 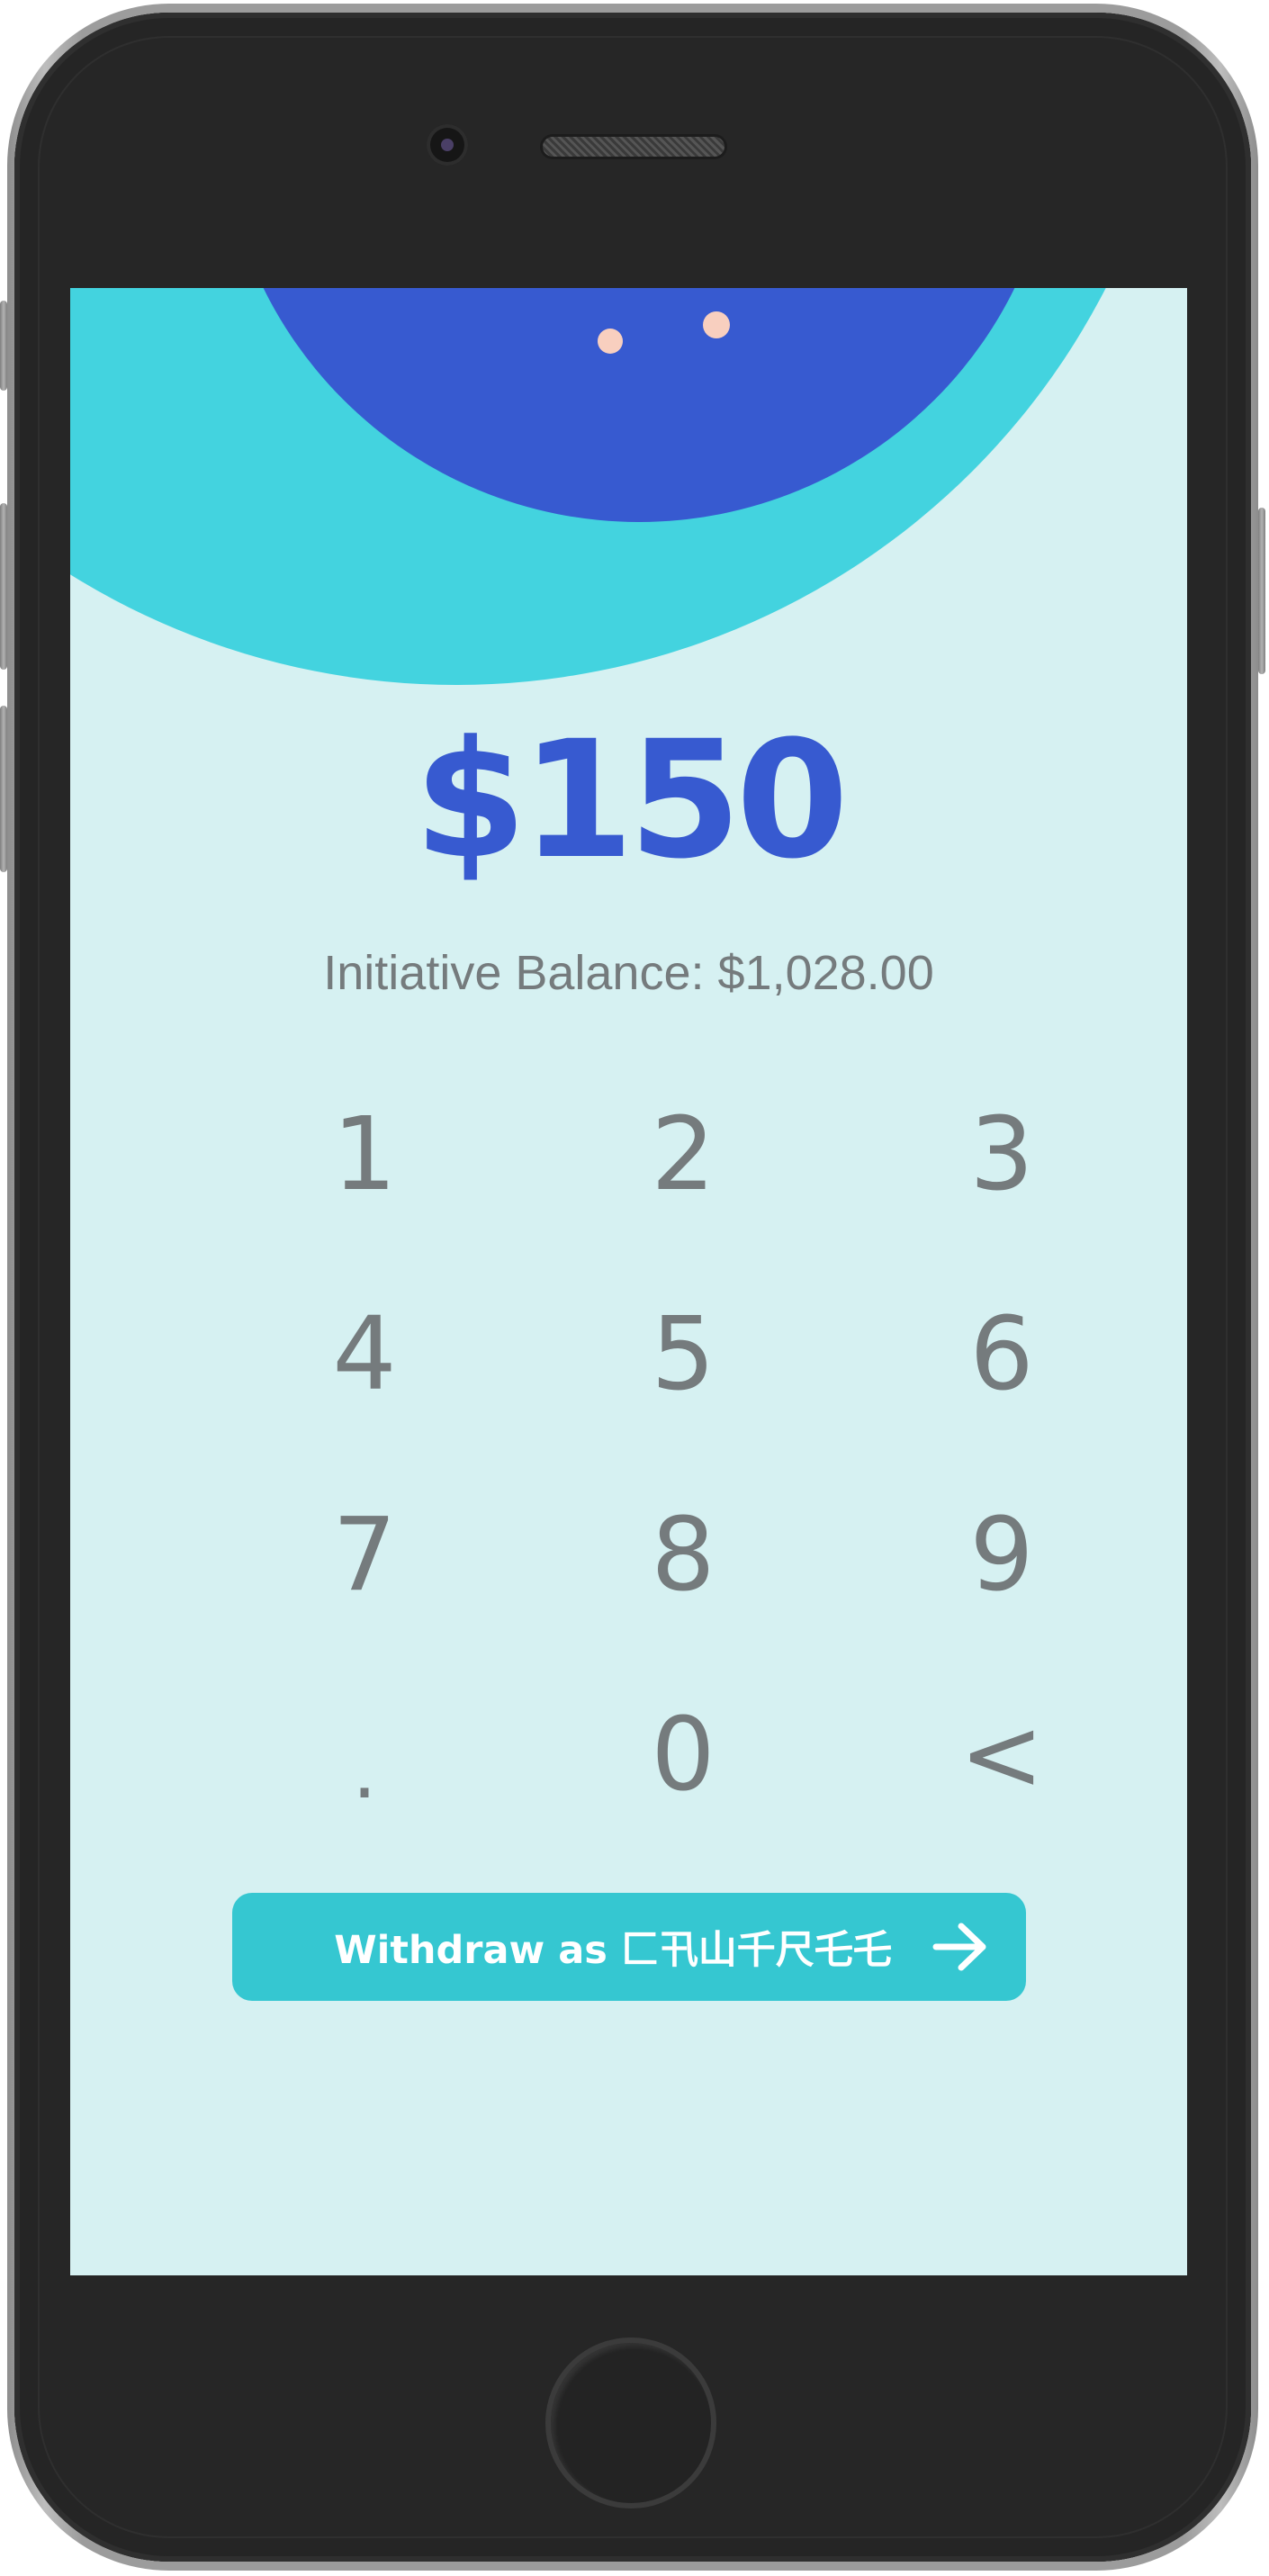 What do you see at coordinates (1261, 591) in the screenshot?
I see `power-button` at bounding box center [1261, 591].